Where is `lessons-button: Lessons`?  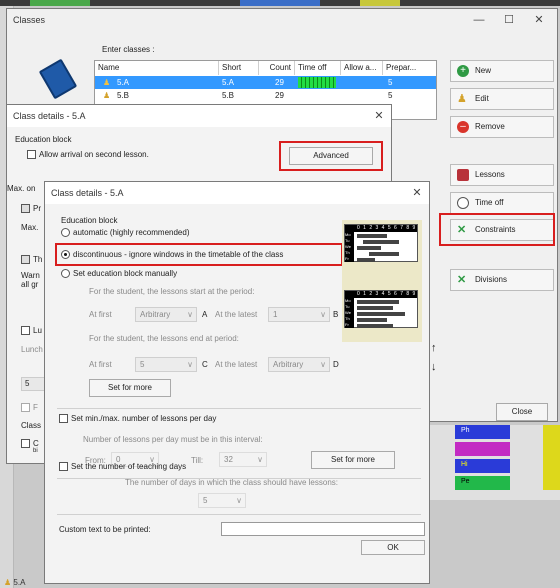
lessons-button: Lessons is located at coordinates (502, 175).